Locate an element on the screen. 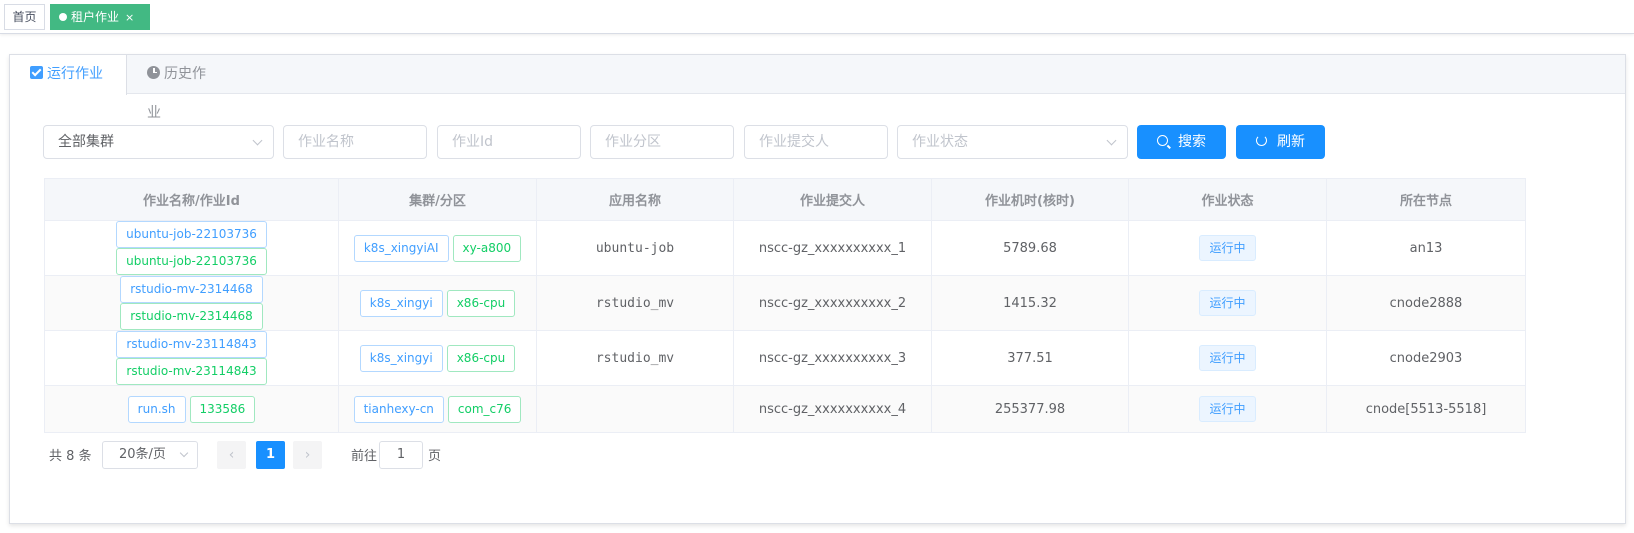 The width and height of the screenshot is (1634, 533). page-size-select: 20条/页 is located at coordinates (150, 455).